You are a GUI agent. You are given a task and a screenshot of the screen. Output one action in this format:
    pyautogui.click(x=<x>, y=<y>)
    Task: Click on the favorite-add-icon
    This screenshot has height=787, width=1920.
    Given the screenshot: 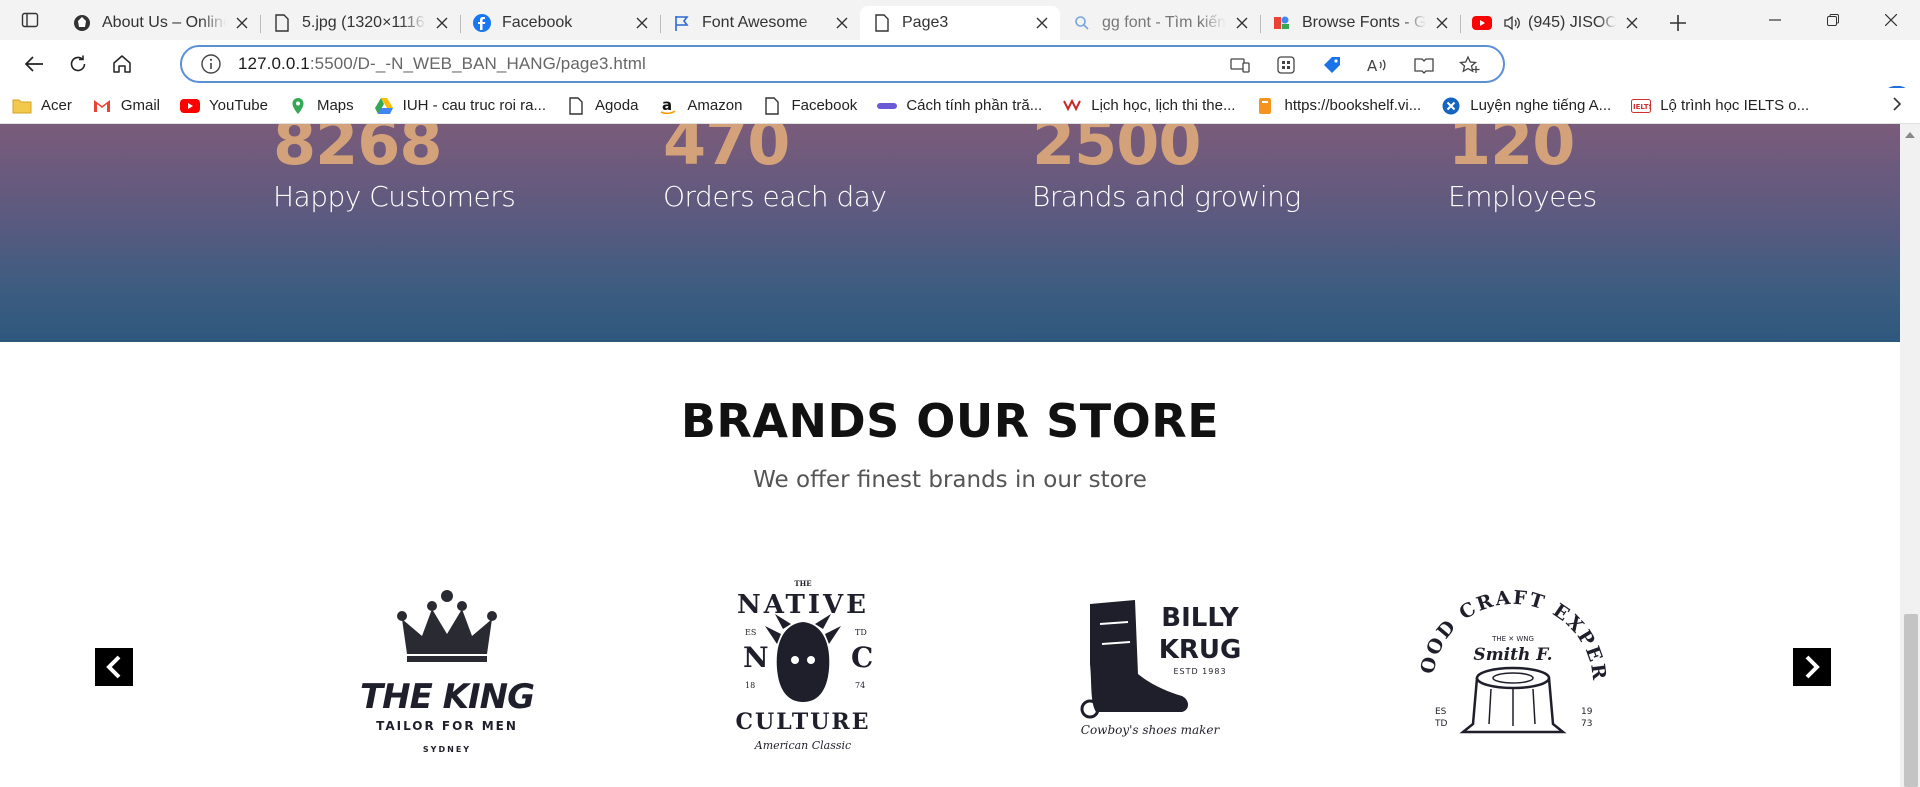 What is the action you would take?
    pyautogui.click(x=1470, y=65)
    